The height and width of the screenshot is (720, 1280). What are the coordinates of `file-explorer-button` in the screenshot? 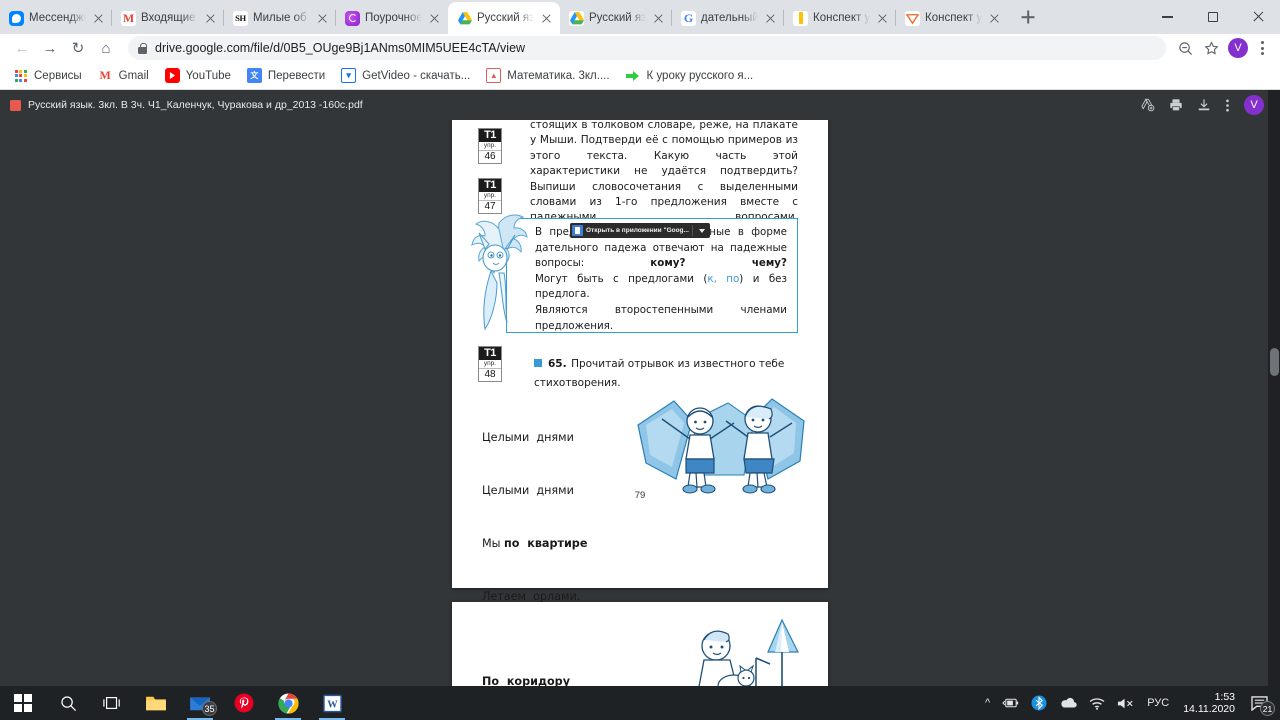 It's located at (156, 703).